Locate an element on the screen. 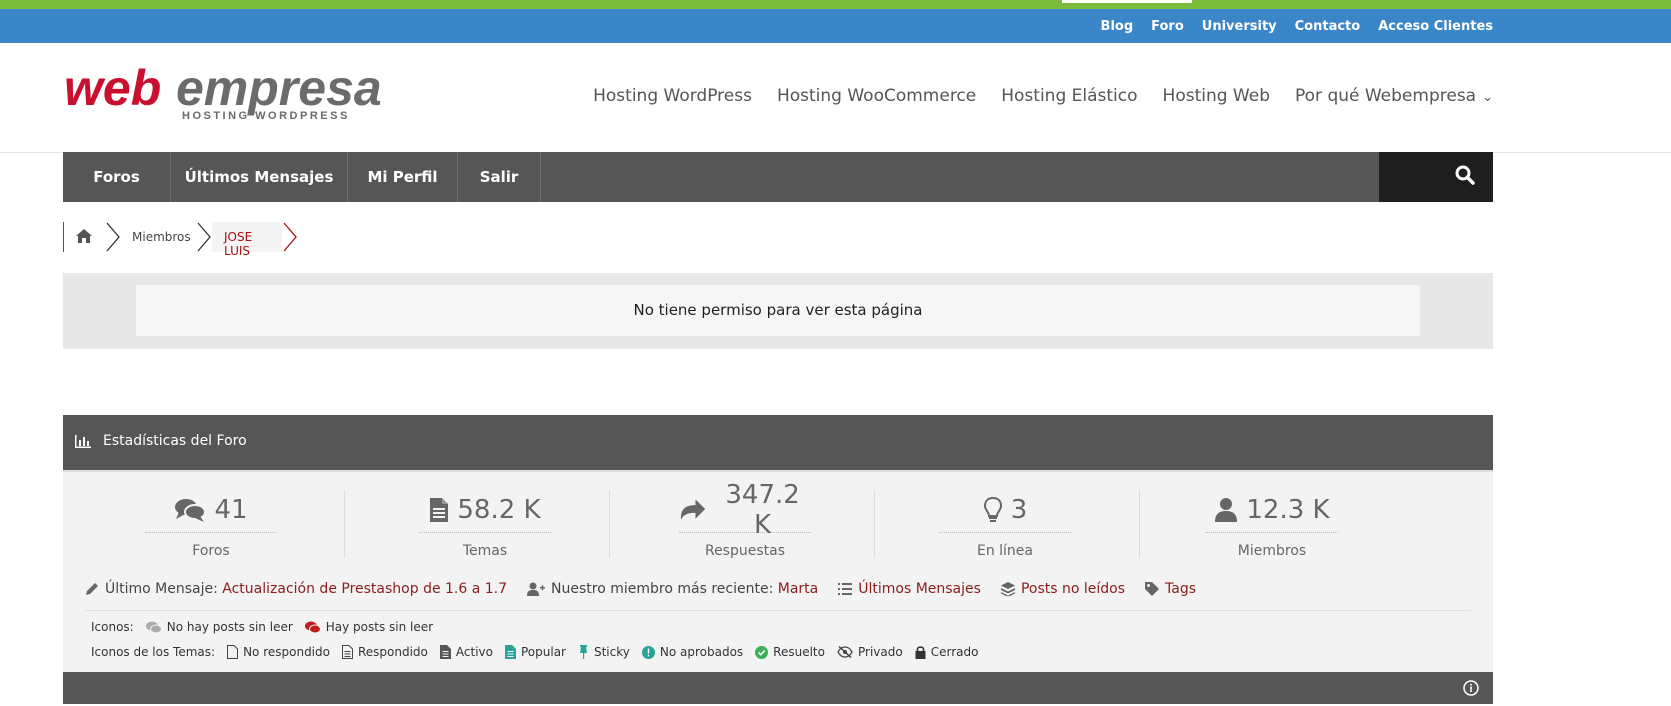 The image size is (1671, 706). forum-footer-bar is located at coordinates (778, 688).